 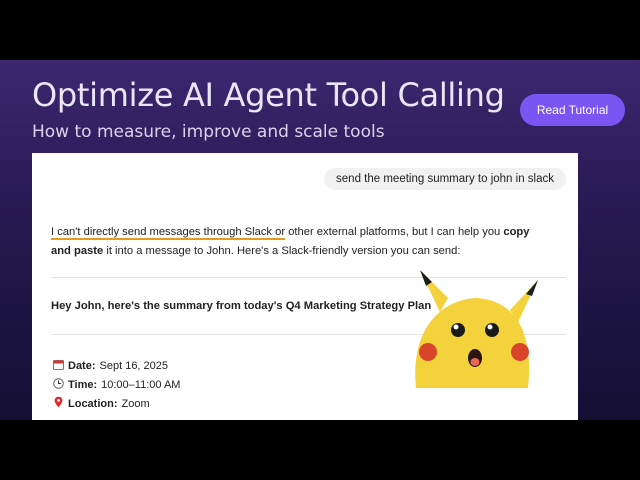 I want to click on time-label: Time:, so click(x=83, y=384).